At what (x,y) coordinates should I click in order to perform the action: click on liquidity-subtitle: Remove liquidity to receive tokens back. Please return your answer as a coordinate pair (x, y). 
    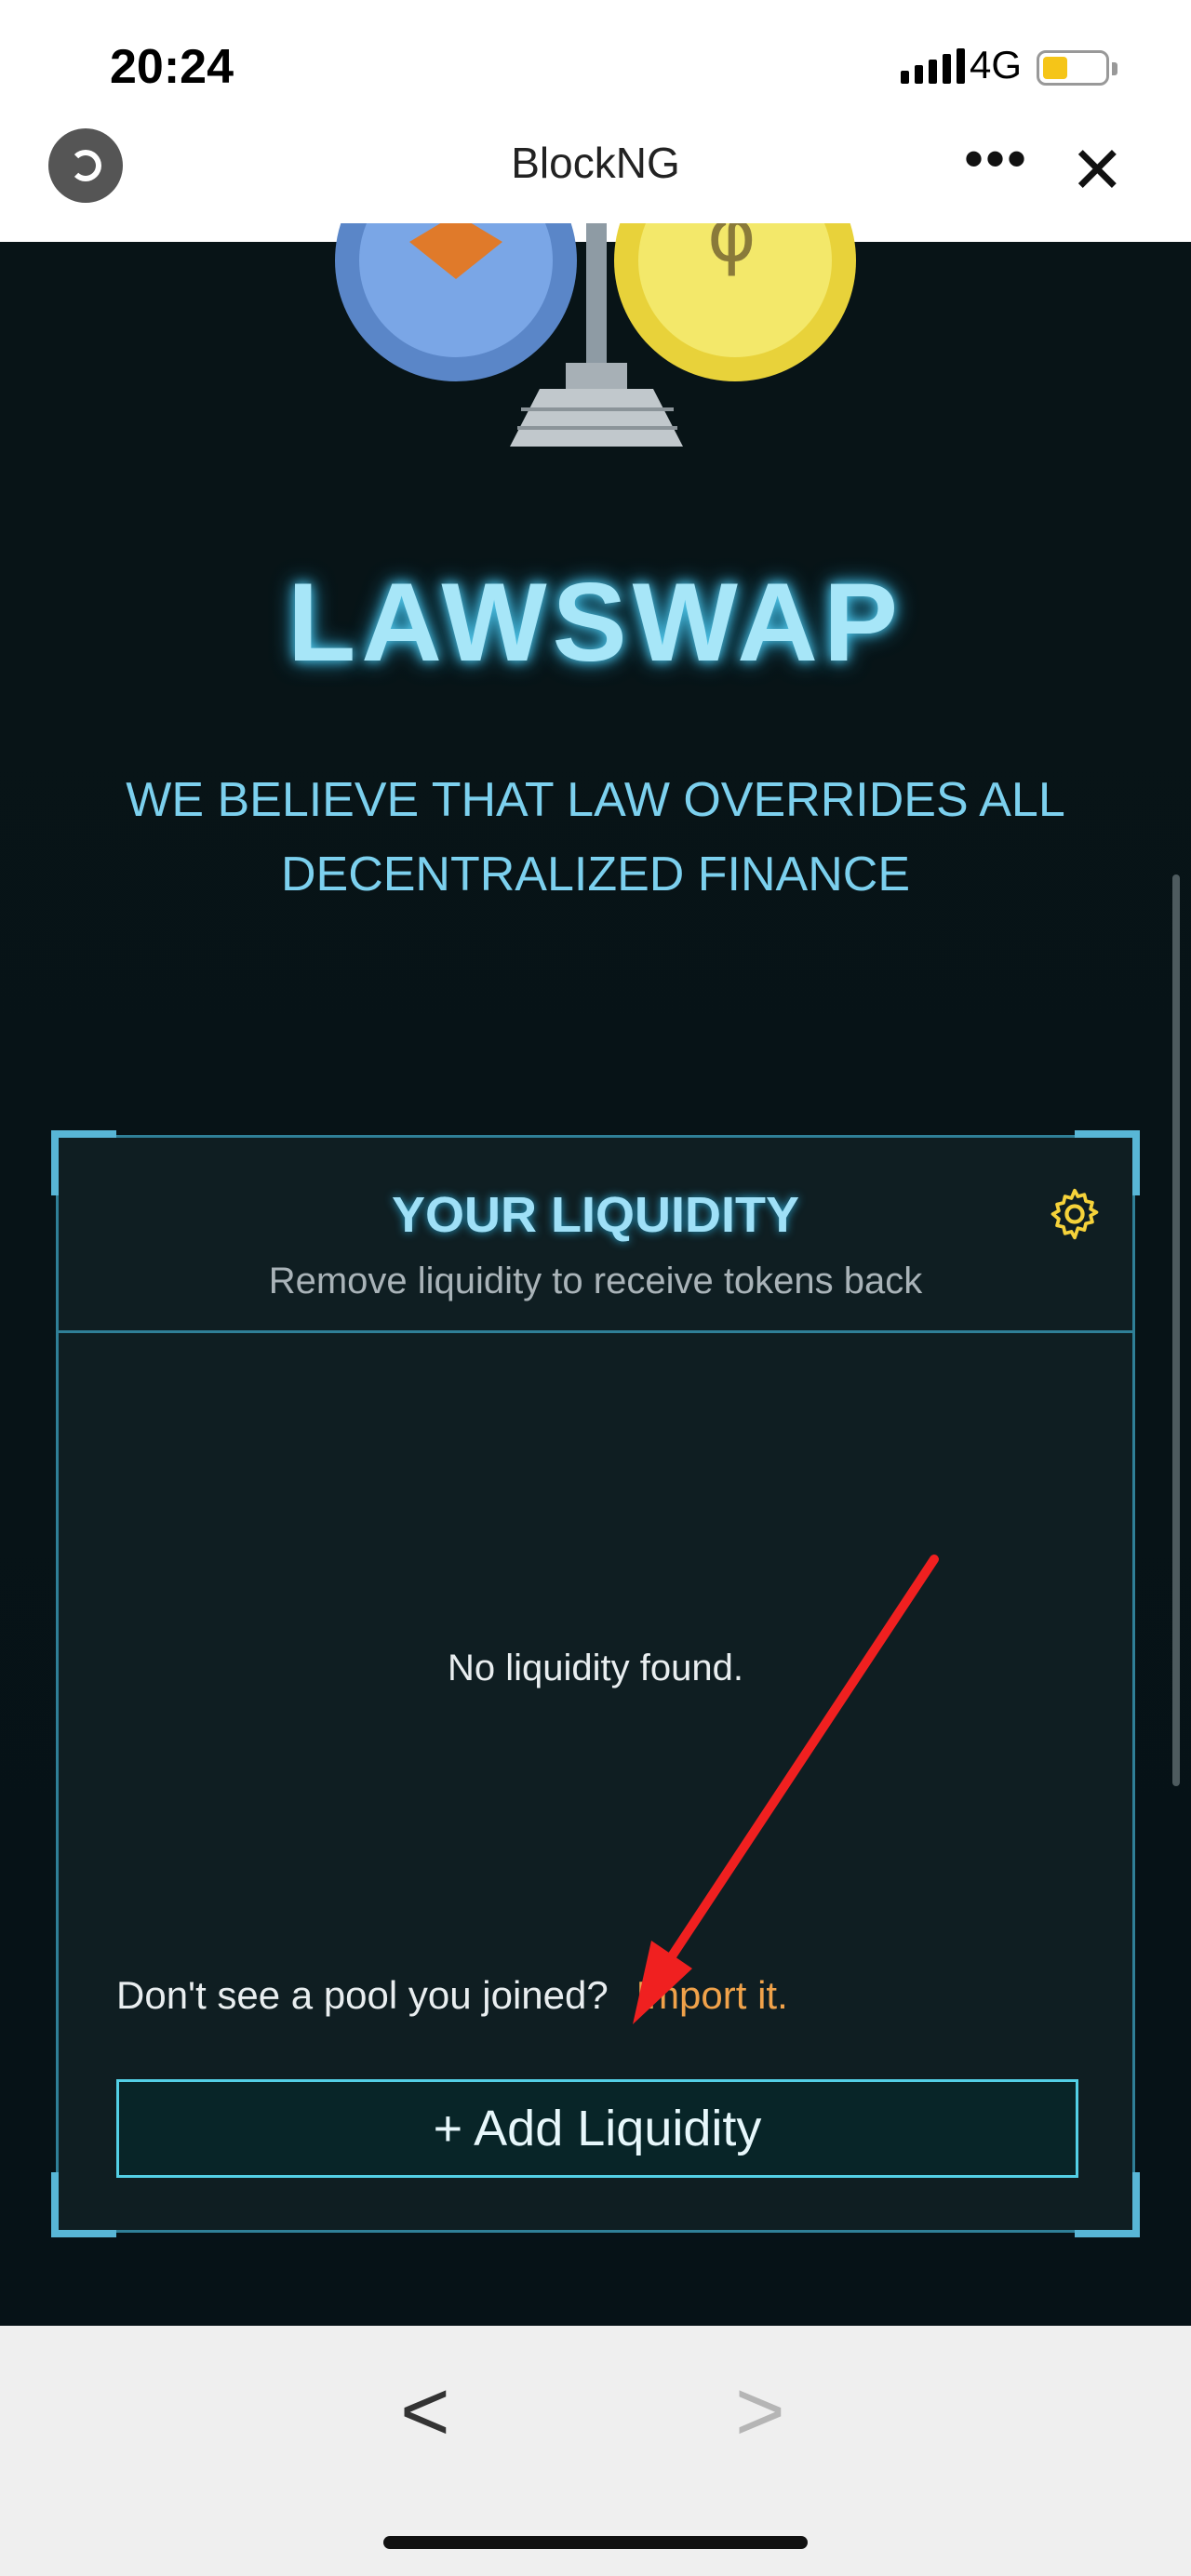
    Looking at the image, I should click on (595, 1281).